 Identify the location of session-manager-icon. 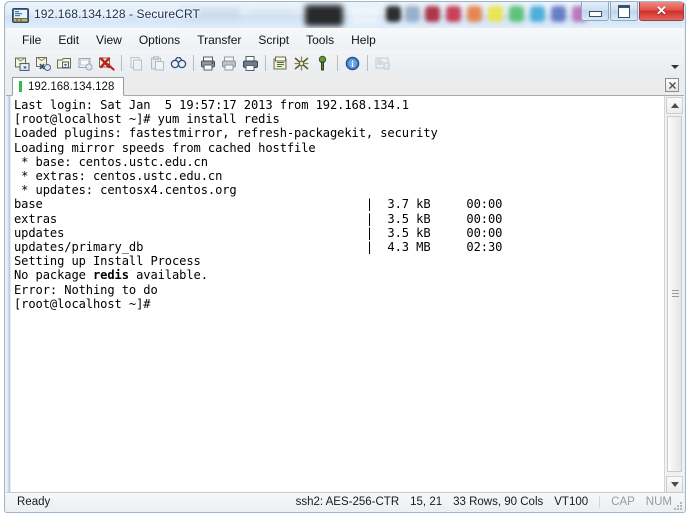
(382, 63).